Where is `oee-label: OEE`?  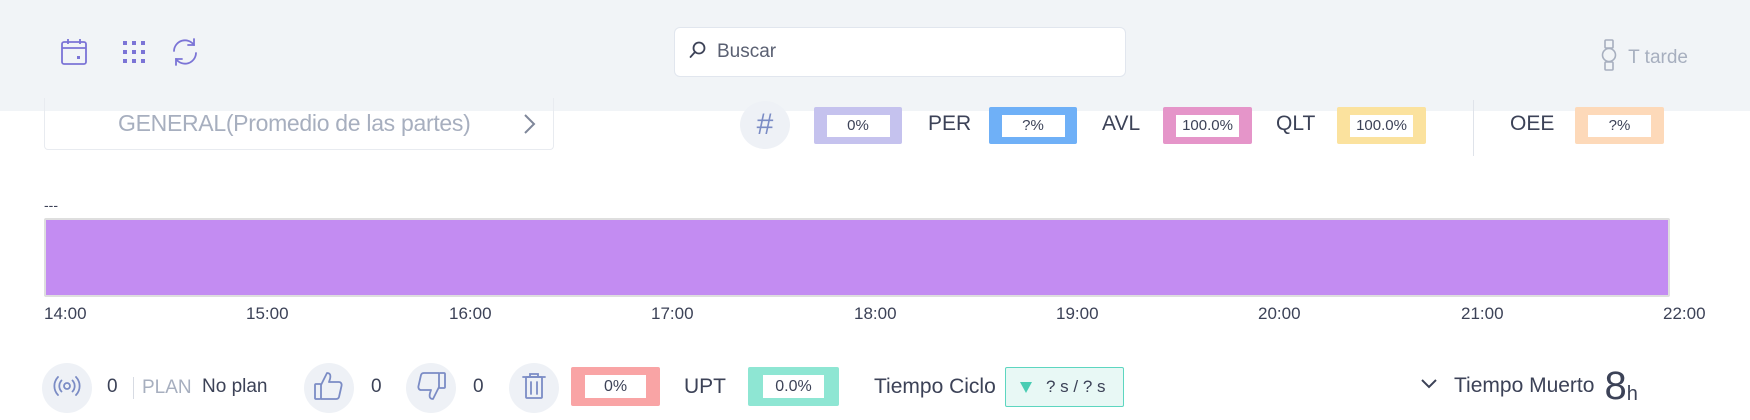
oee-label: OEE is located at coordinates (1532, 123).